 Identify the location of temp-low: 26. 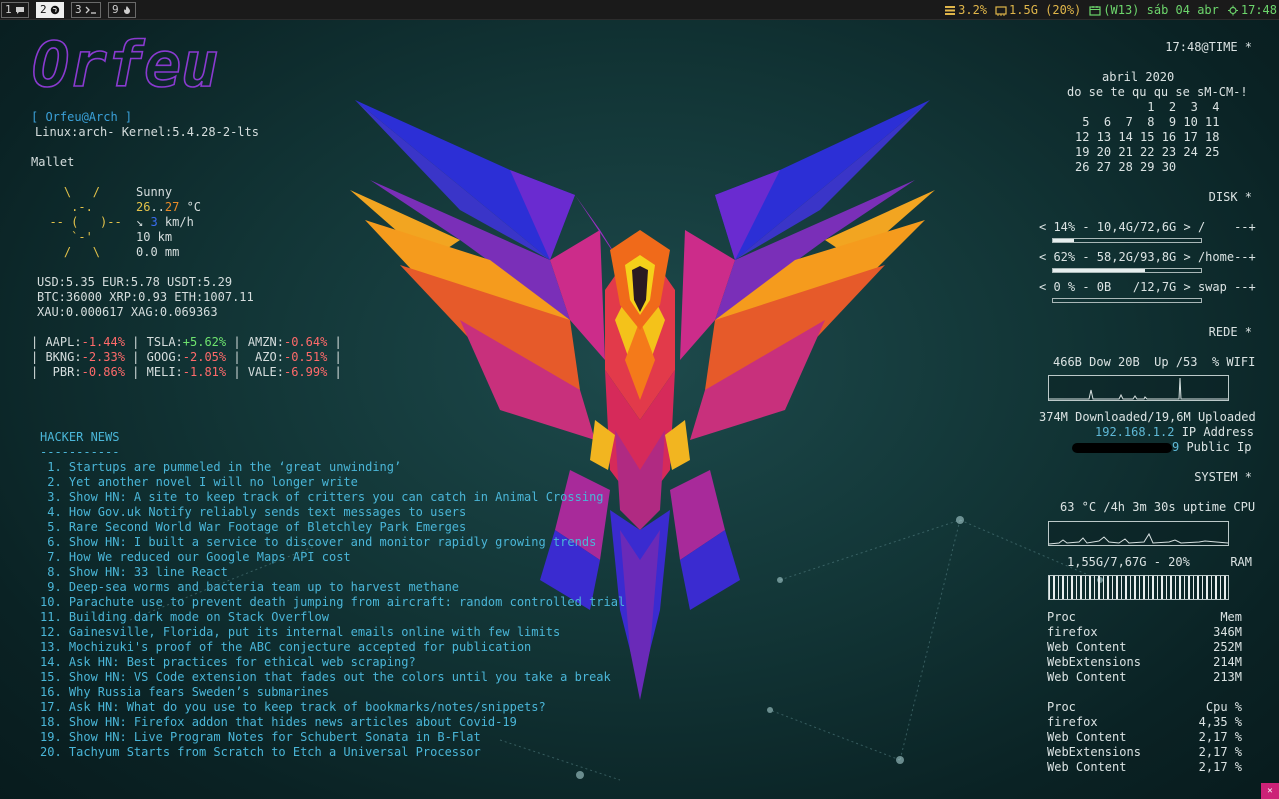
(143, 207).